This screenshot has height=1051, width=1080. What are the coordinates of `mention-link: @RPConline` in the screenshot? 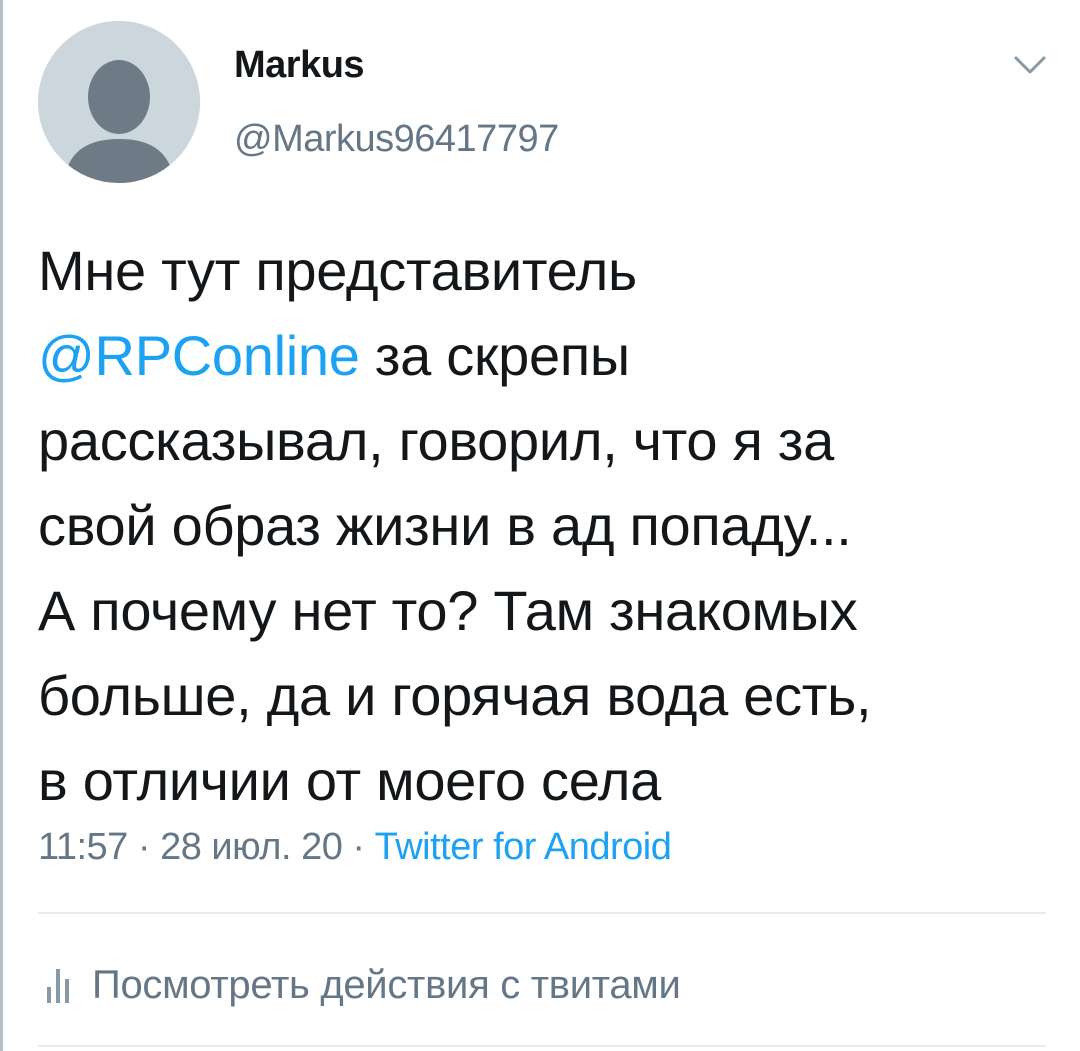 It's located at (199, 355).